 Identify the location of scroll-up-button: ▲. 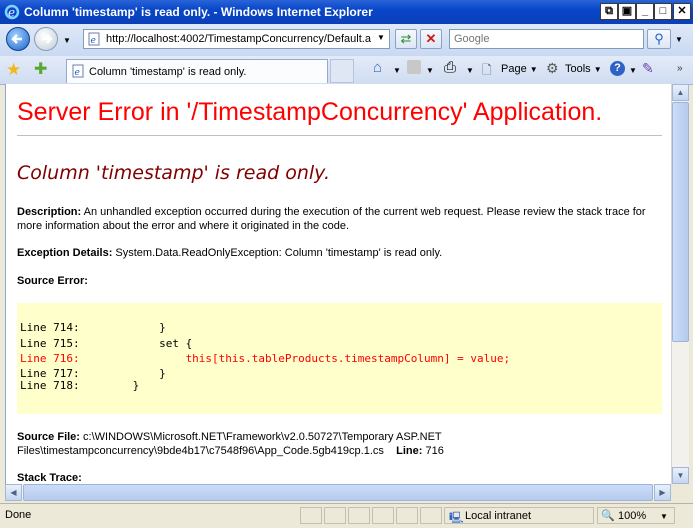
(680, 92).